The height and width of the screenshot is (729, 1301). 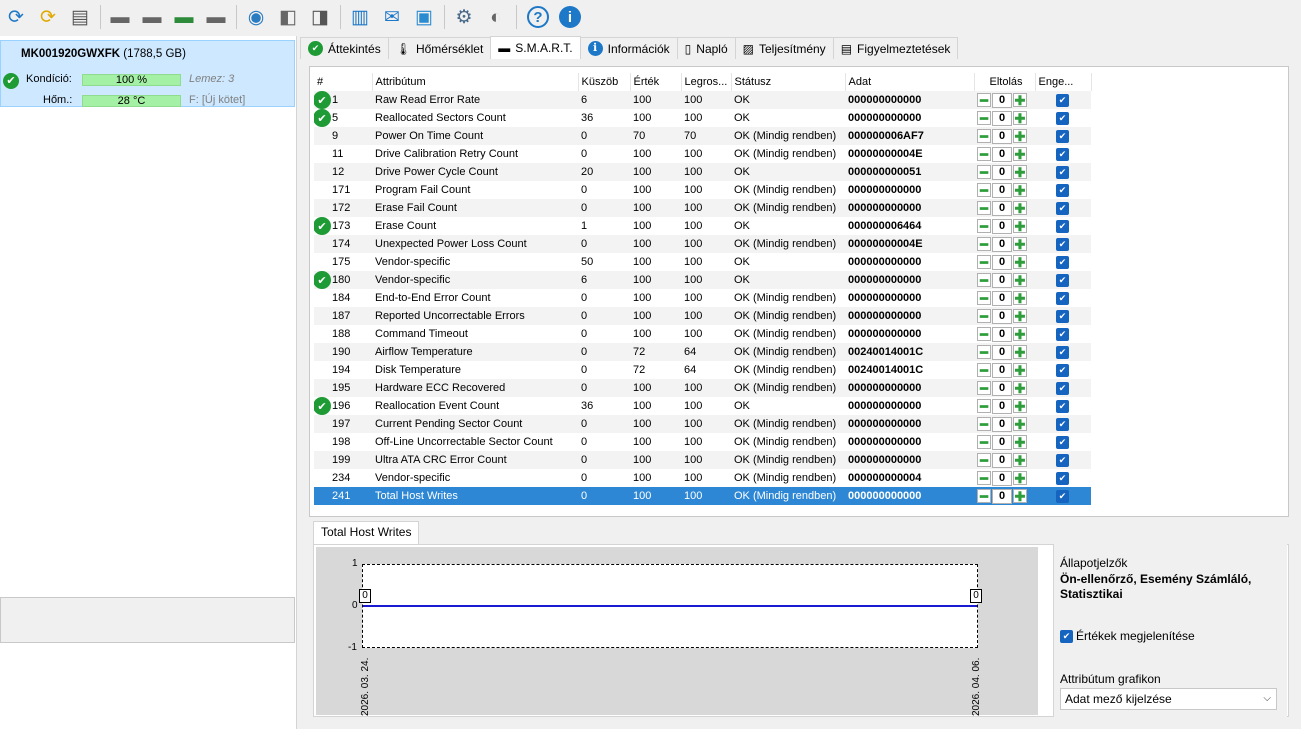 I want to click on tab-napló: ▯ Napló, so click(x=706, y=48).